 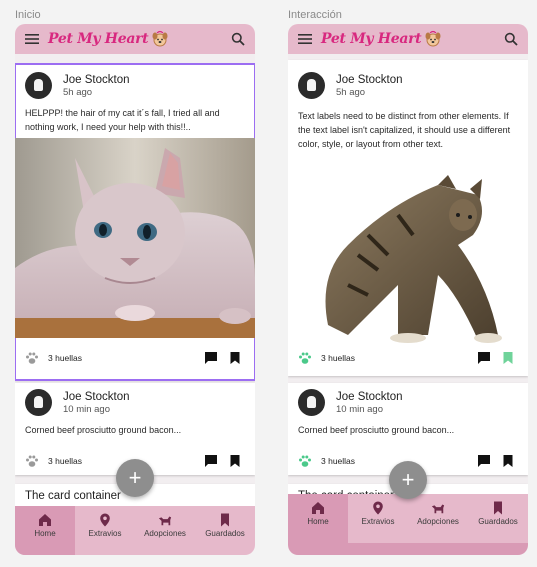 What do you see at coordinates (28, 15) in the screenshot?
I see `frame-label-inicio: Inicio` at bounding box center [28, 15].